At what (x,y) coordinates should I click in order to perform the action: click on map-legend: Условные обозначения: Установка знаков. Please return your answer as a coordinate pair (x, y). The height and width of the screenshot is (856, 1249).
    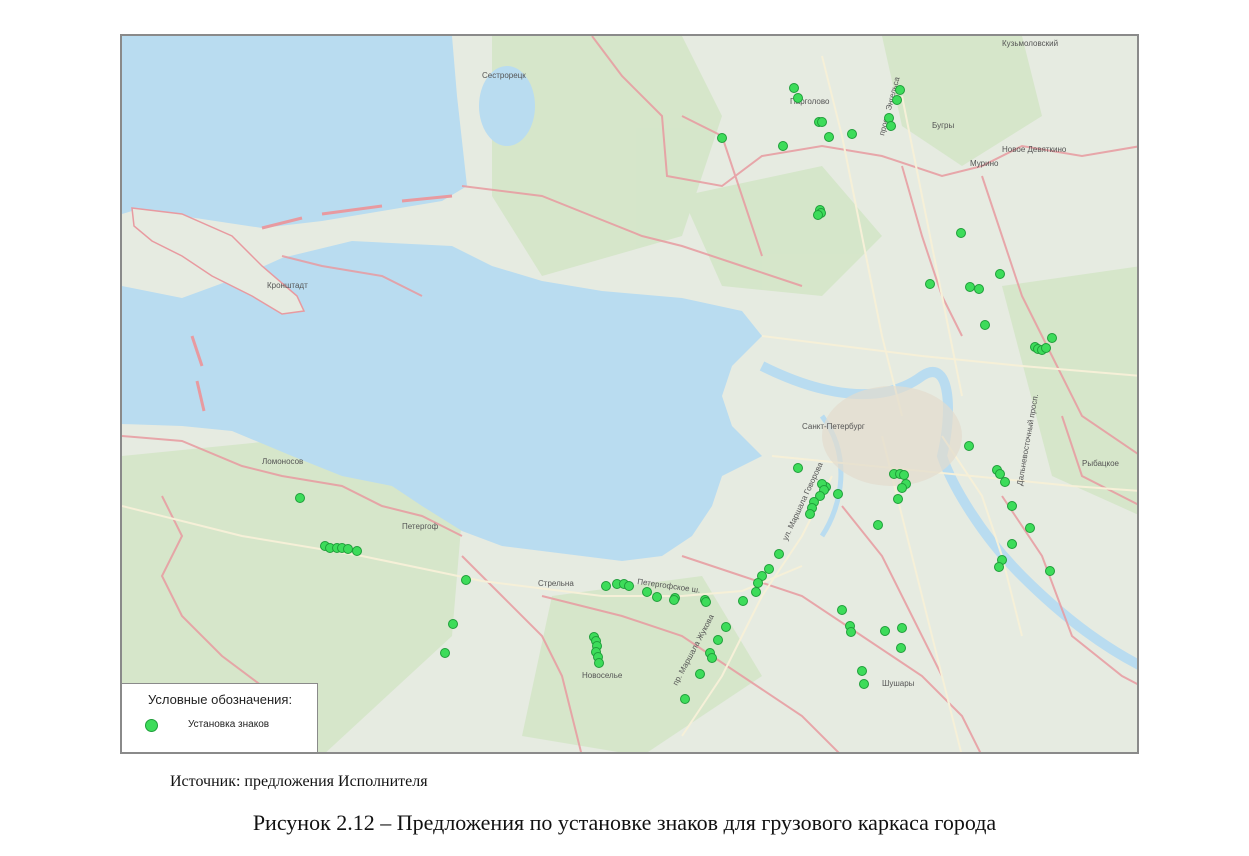
    Looking at the image, I should click on (220, 717).